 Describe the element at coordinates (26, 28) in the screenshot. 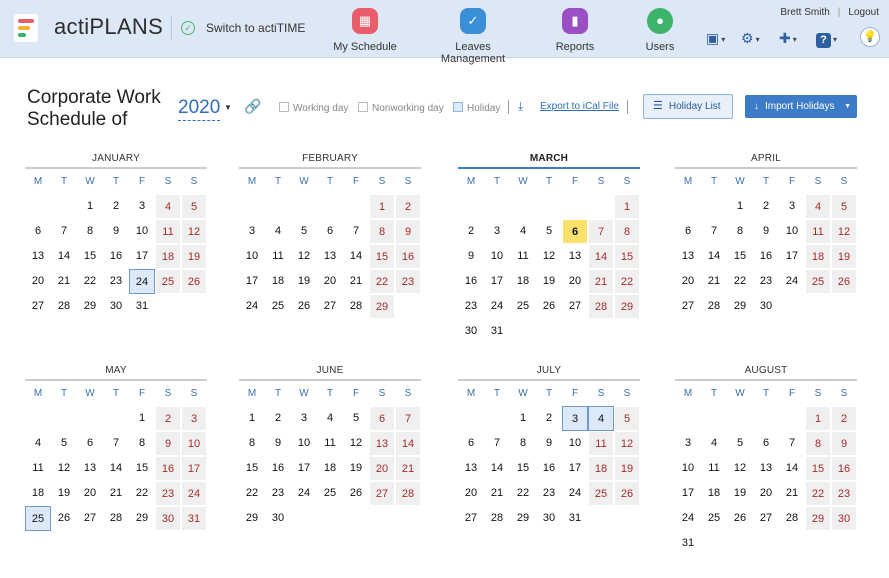

I see `actiplans-logo-icon` at that location.